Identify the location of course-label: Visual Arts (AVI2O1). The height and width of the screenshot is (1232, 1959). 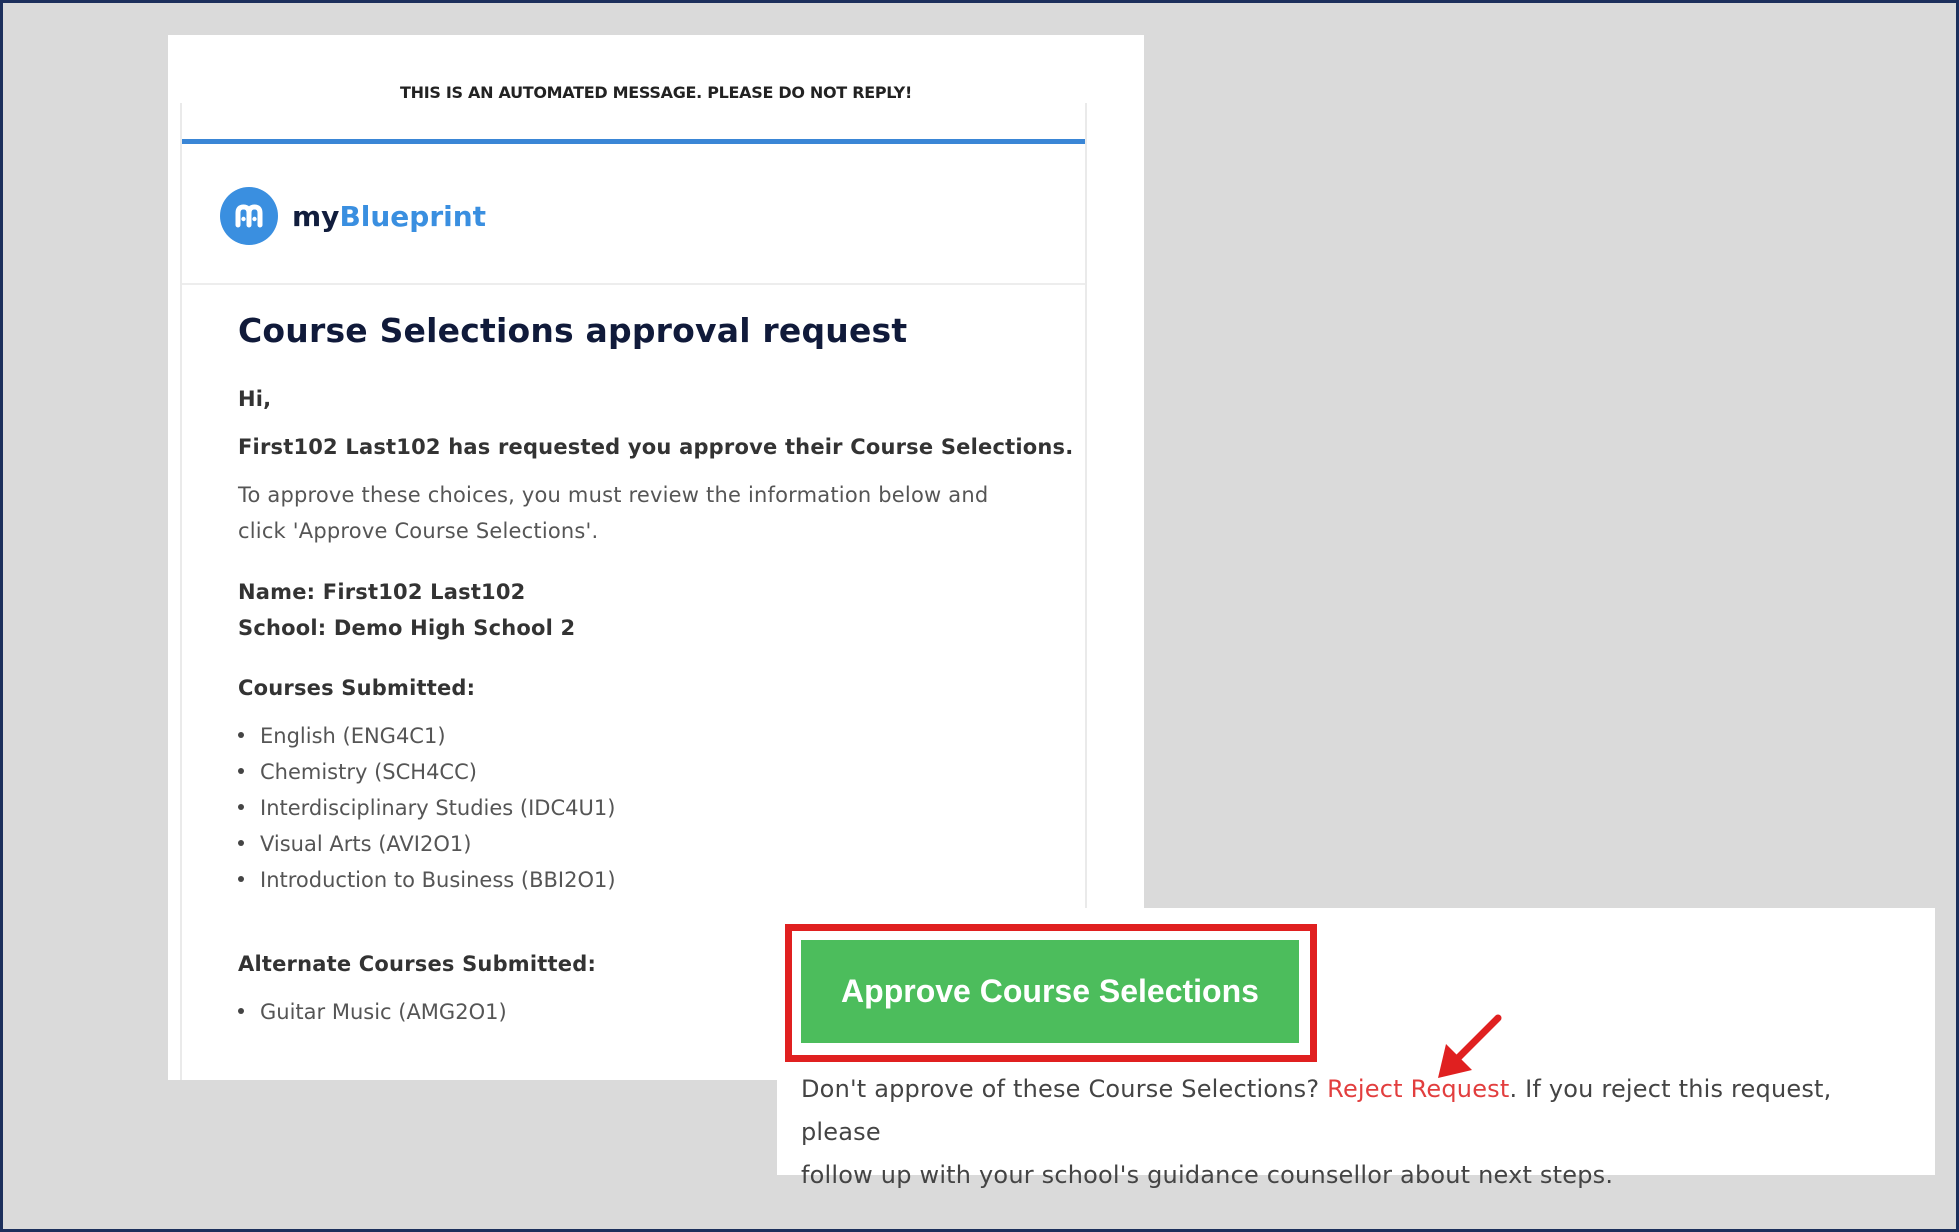
(366, 844).